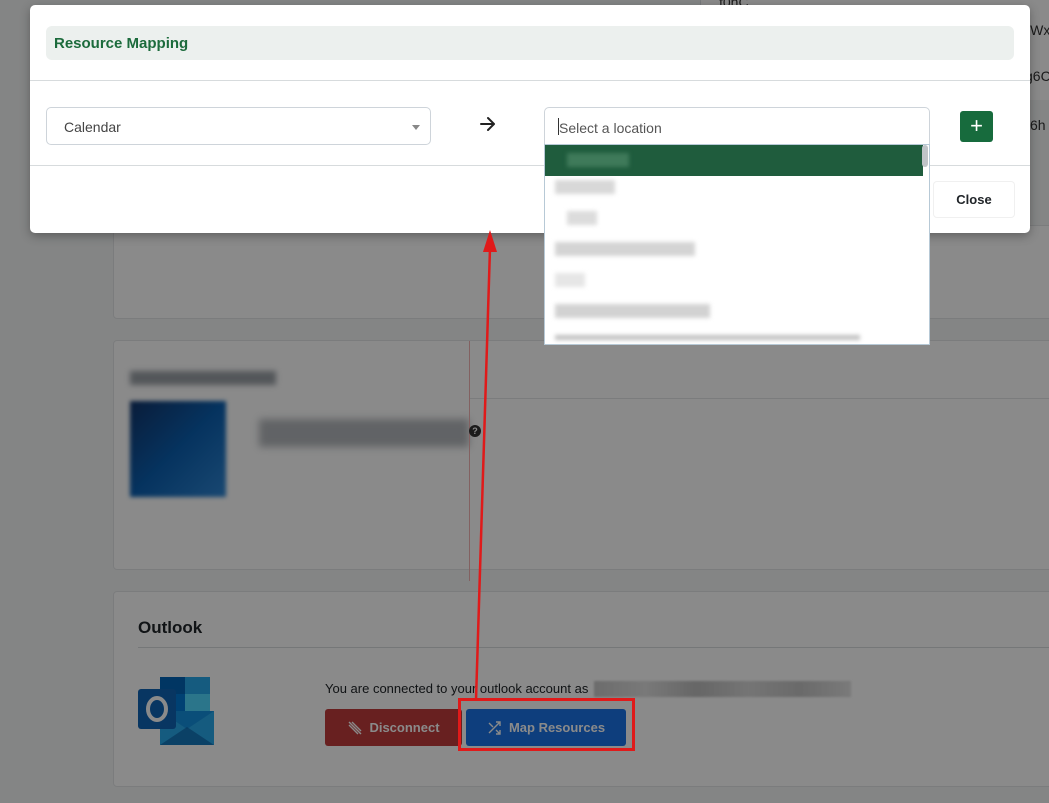  I want to click on annotation-highlight-box, so click(546, 724).